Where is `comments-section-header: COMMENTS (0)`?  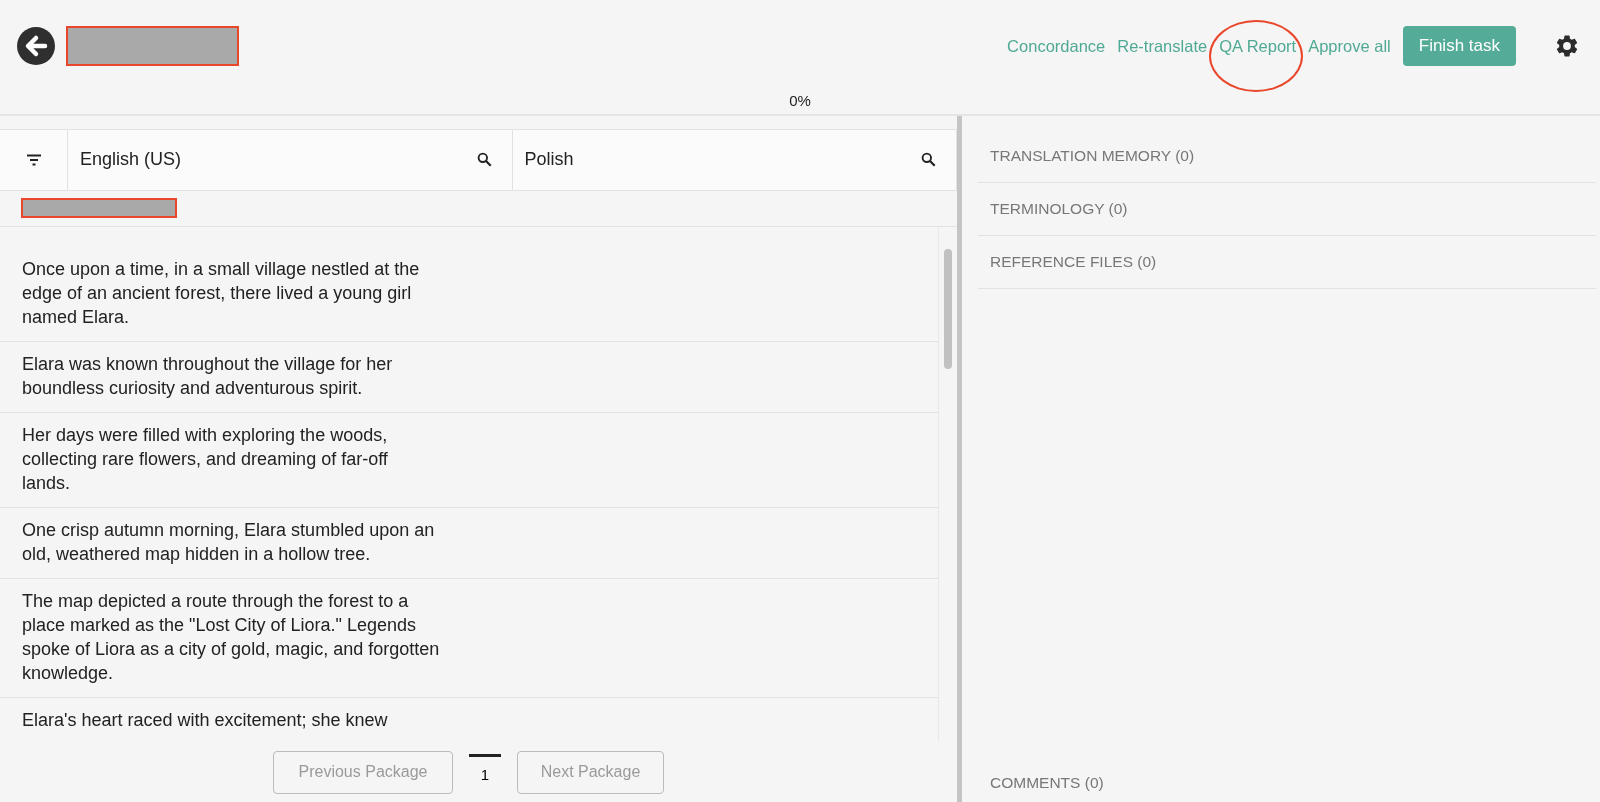
comments-section-header: COMMENTS (0) is located at coordinates (1047, 782).